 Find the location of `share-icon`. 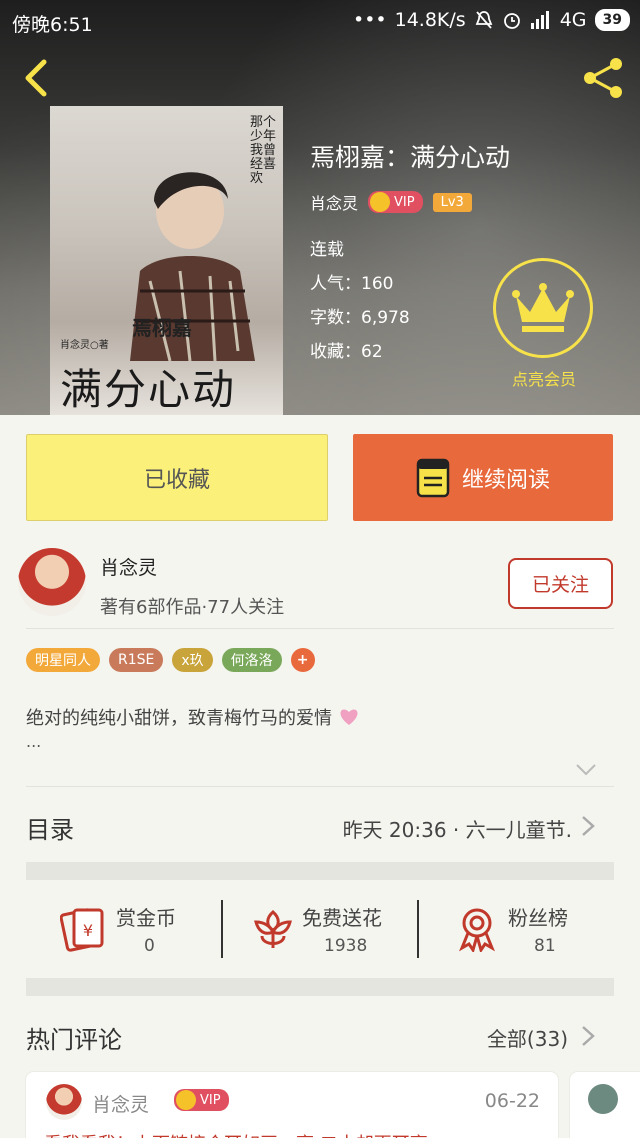

share-icon is located at coordinates (604, 78).